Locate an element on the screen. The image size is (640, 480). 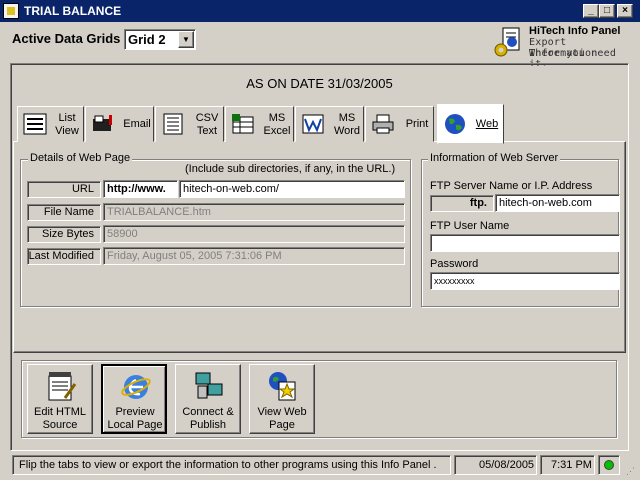
preview-label1: Preview is located at coordinates (135, 412).